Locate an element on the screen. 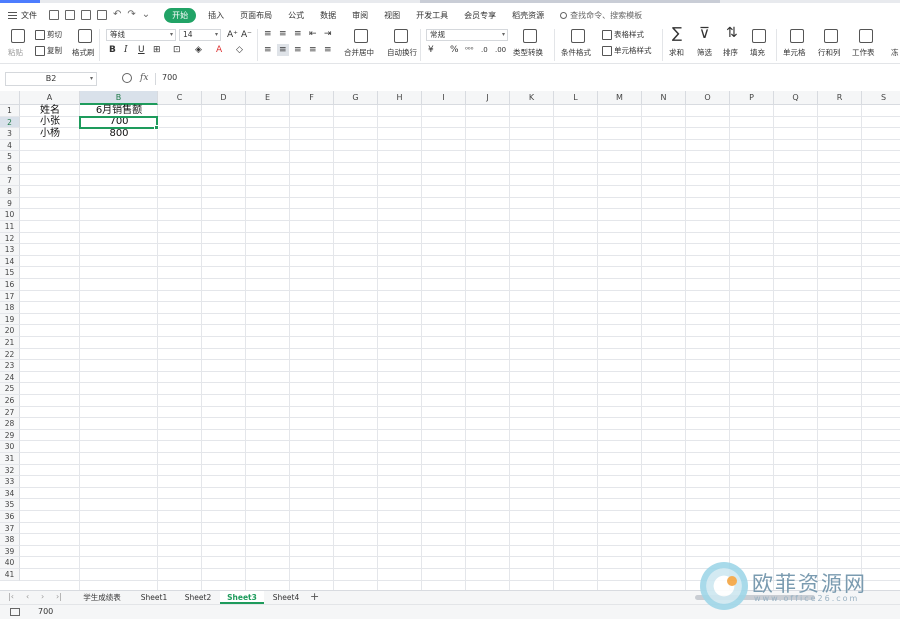 This screenshot has width=900, height=619. merge-center-label: 合并居中 is located at coordinates (359, 52).